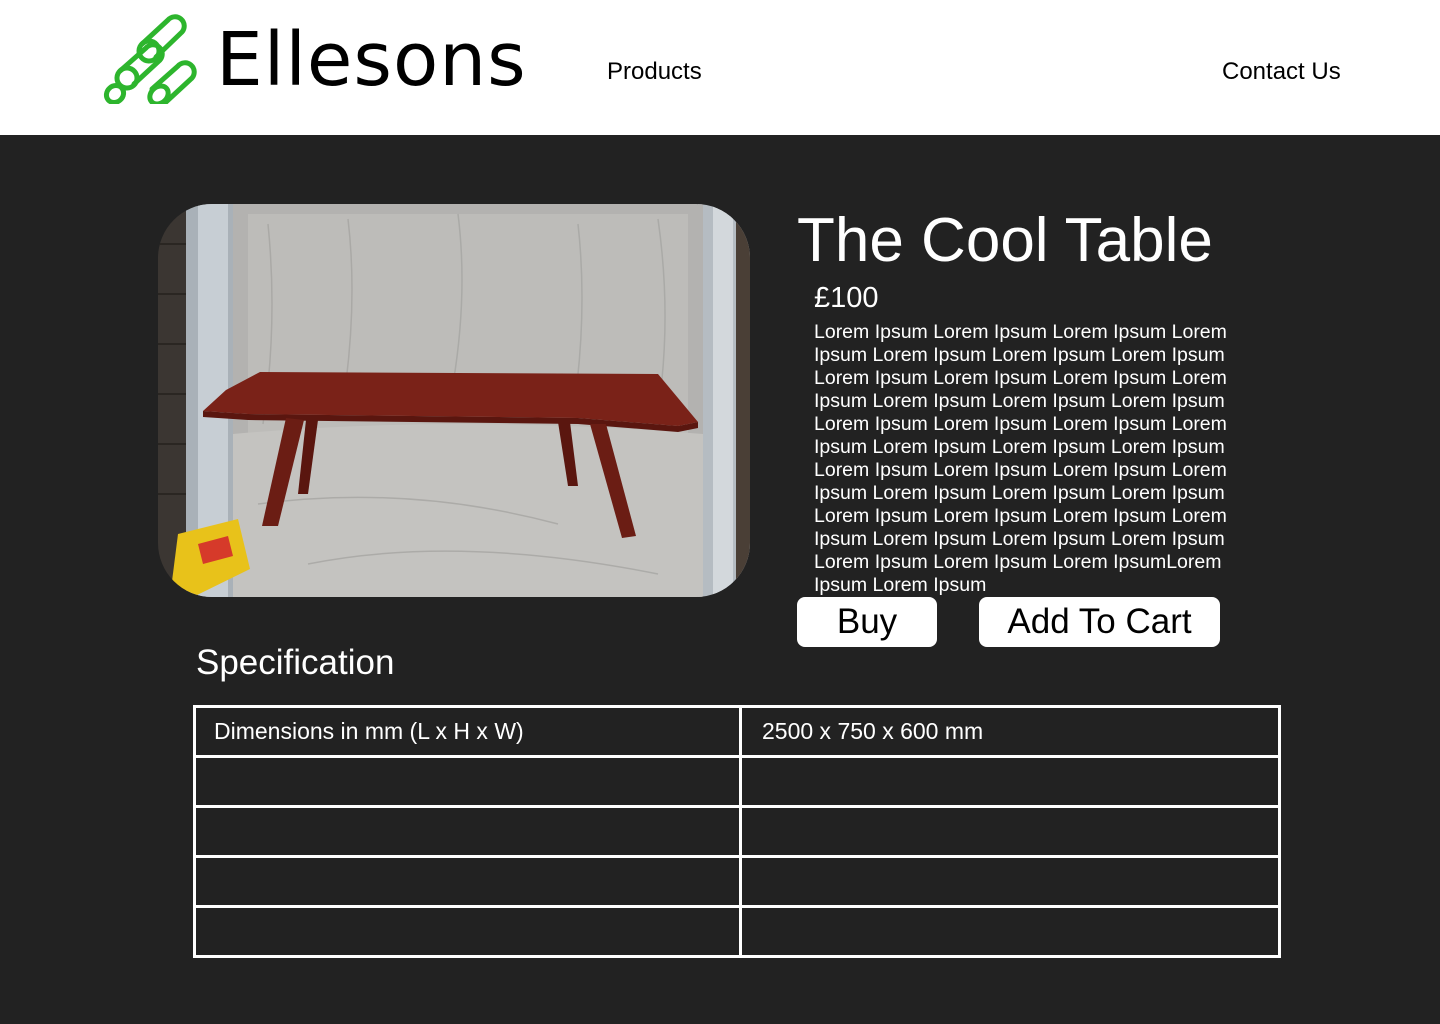 This screenshot has height=1024, width=1440. Describe the element at coordinates (151, 59) in the screenshot. I see `log-pile-logo-icon` at that location.